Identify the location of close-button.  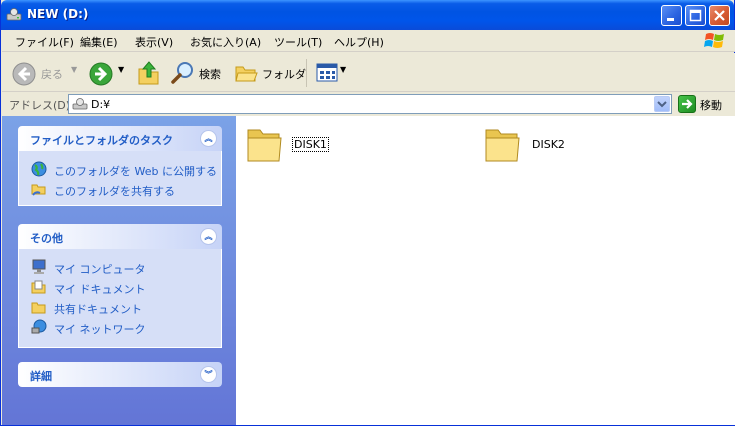
(719, 15).